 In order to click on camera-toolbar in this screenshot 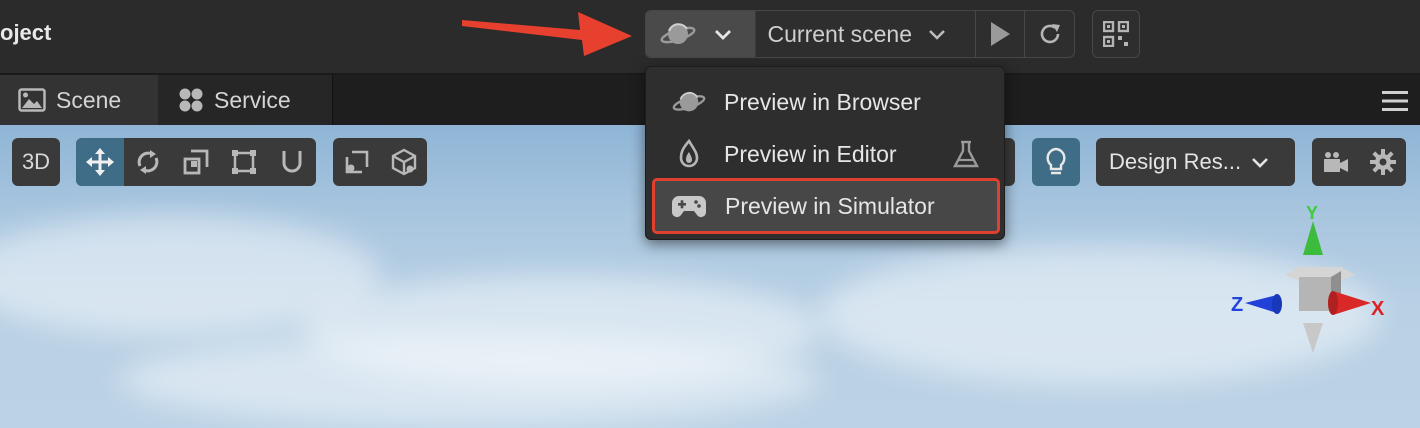, I will do `click(1359, 162)`.